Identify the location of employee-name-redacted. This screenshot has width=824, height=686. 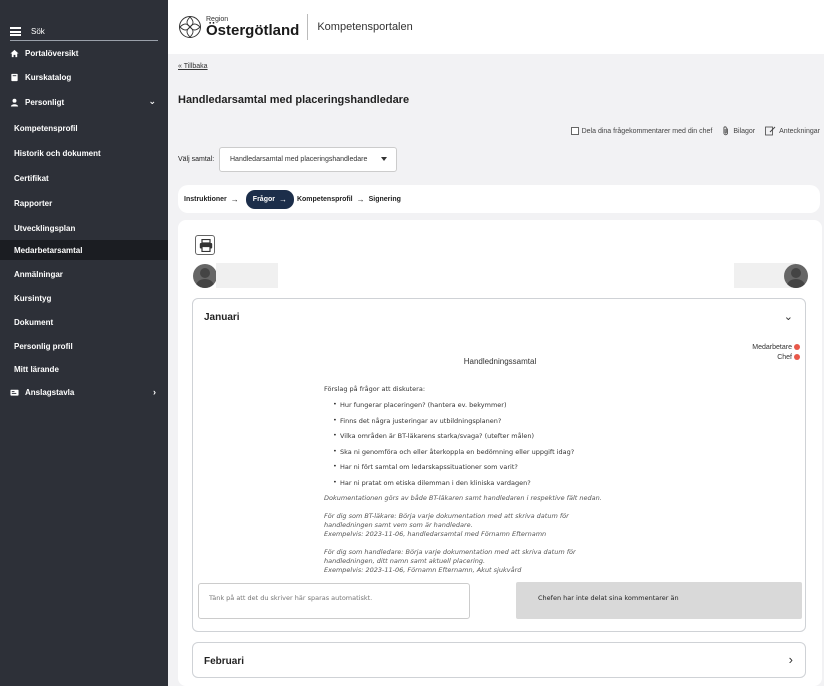
(247, 275).